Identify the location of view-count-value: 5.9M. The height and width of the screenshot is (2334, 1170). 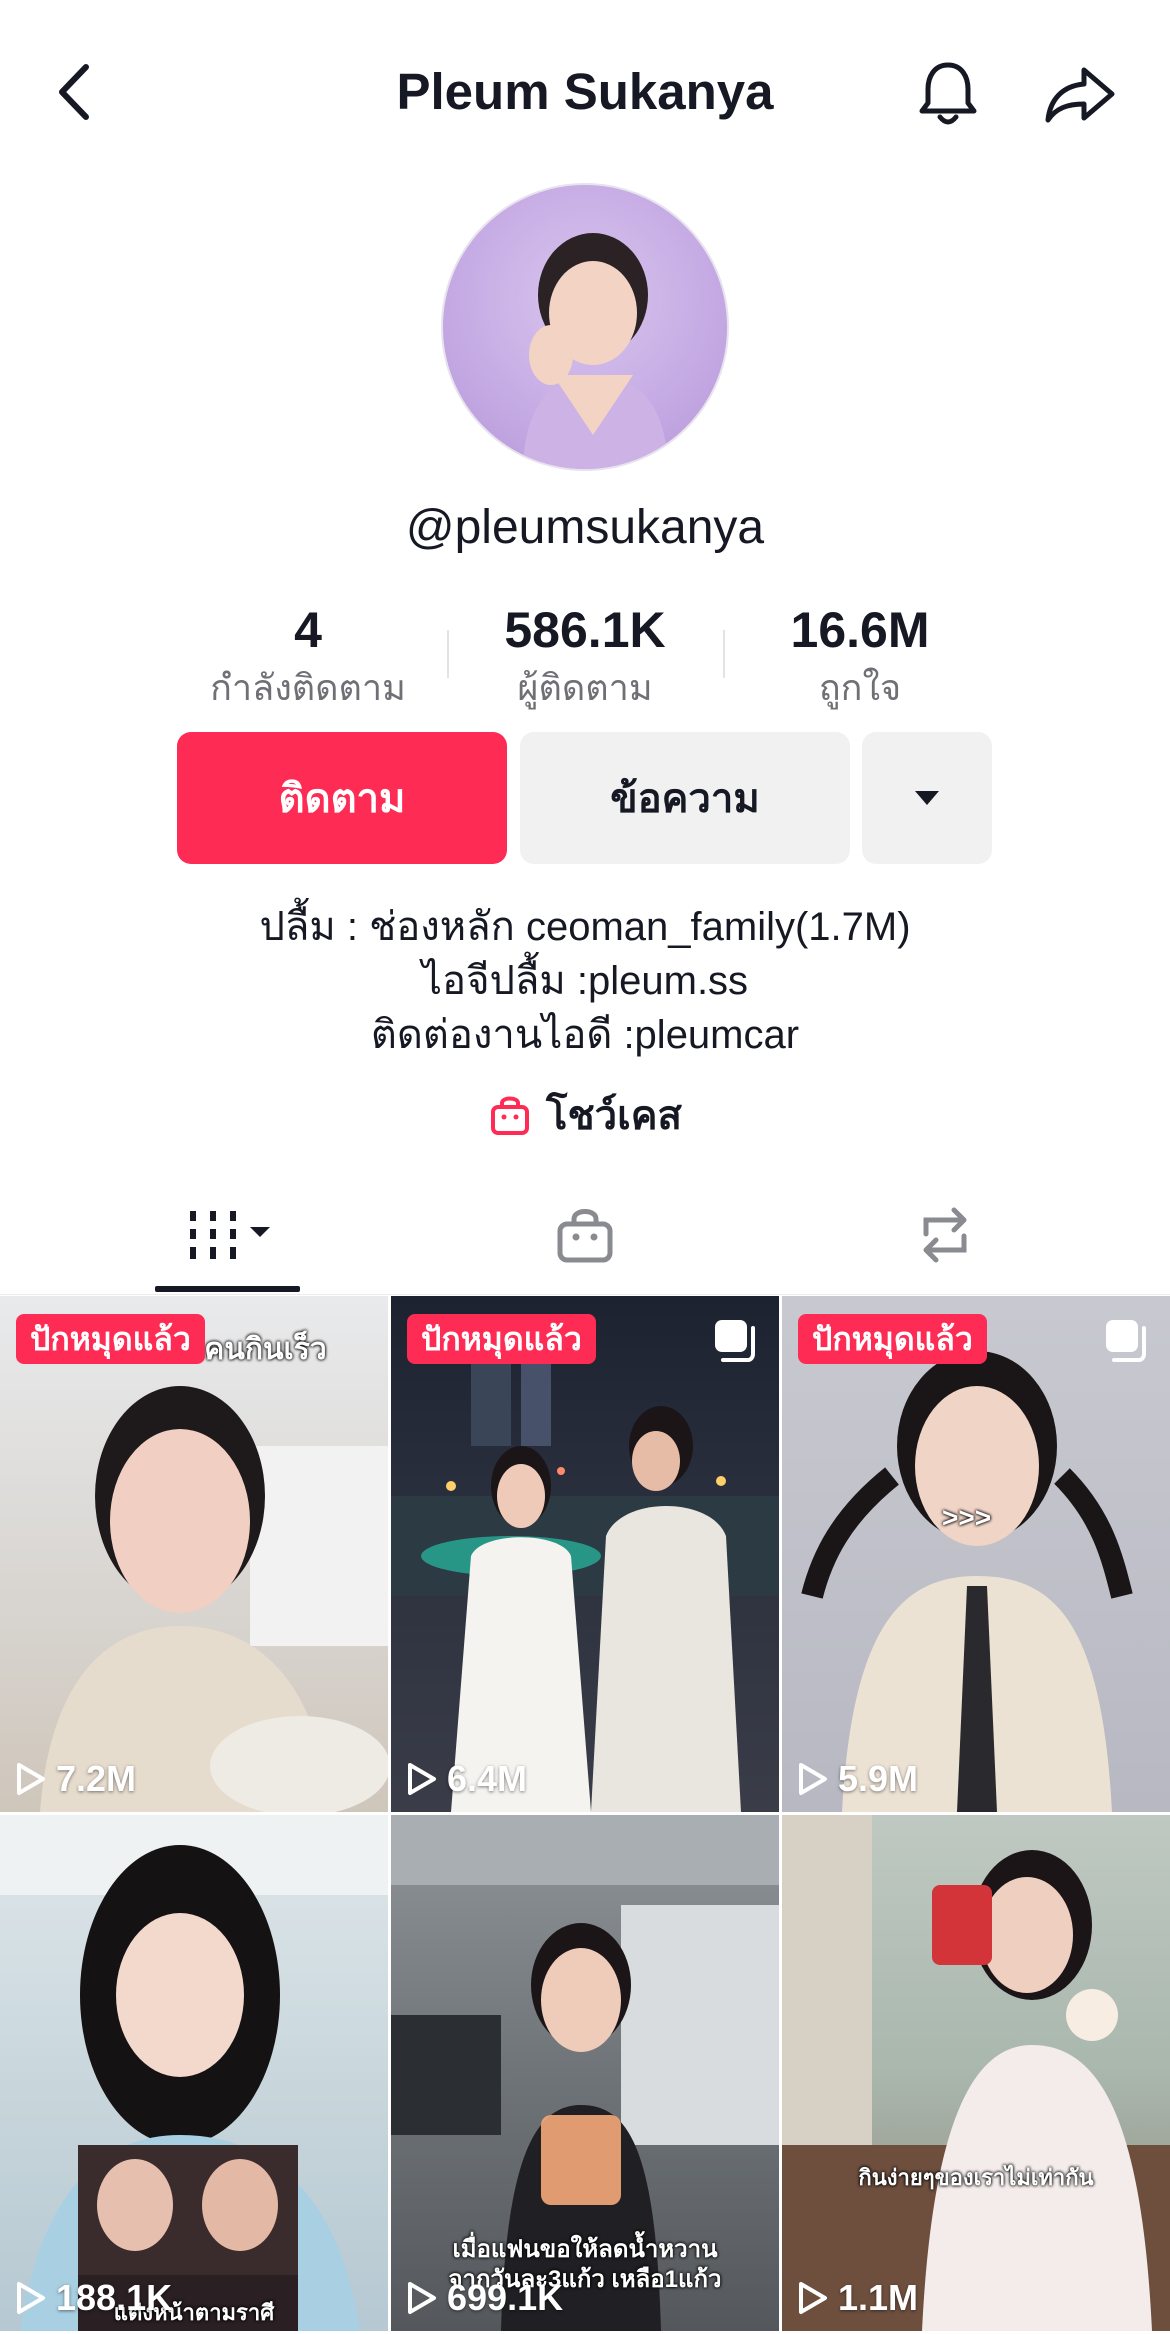
(878, 1778).